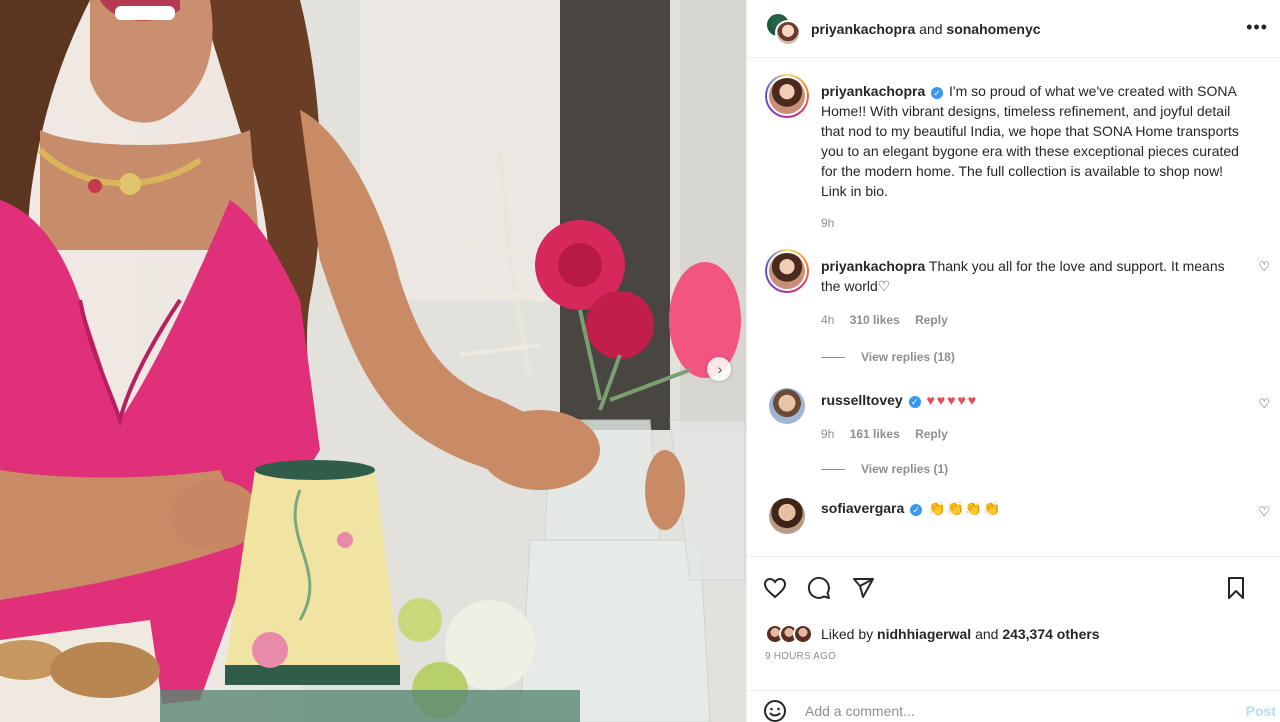 The height and width of the screenshot is (722, 1280). What do you see at coordinates (775, 710) in the screenshot?
I see `emoji-icon` at bounding box center [775, 710].